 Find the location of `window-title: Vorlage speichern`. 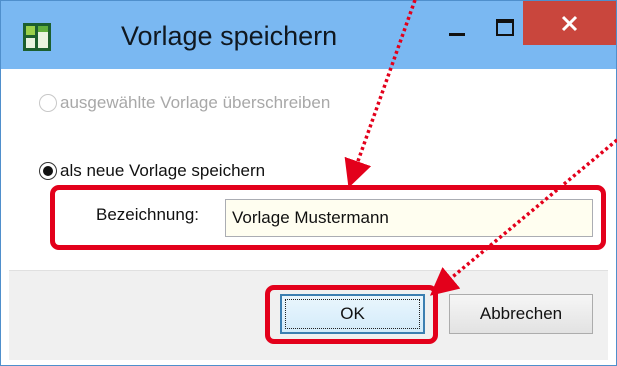

window-title: Vorlage speichern is located at coordinates (229, 36).